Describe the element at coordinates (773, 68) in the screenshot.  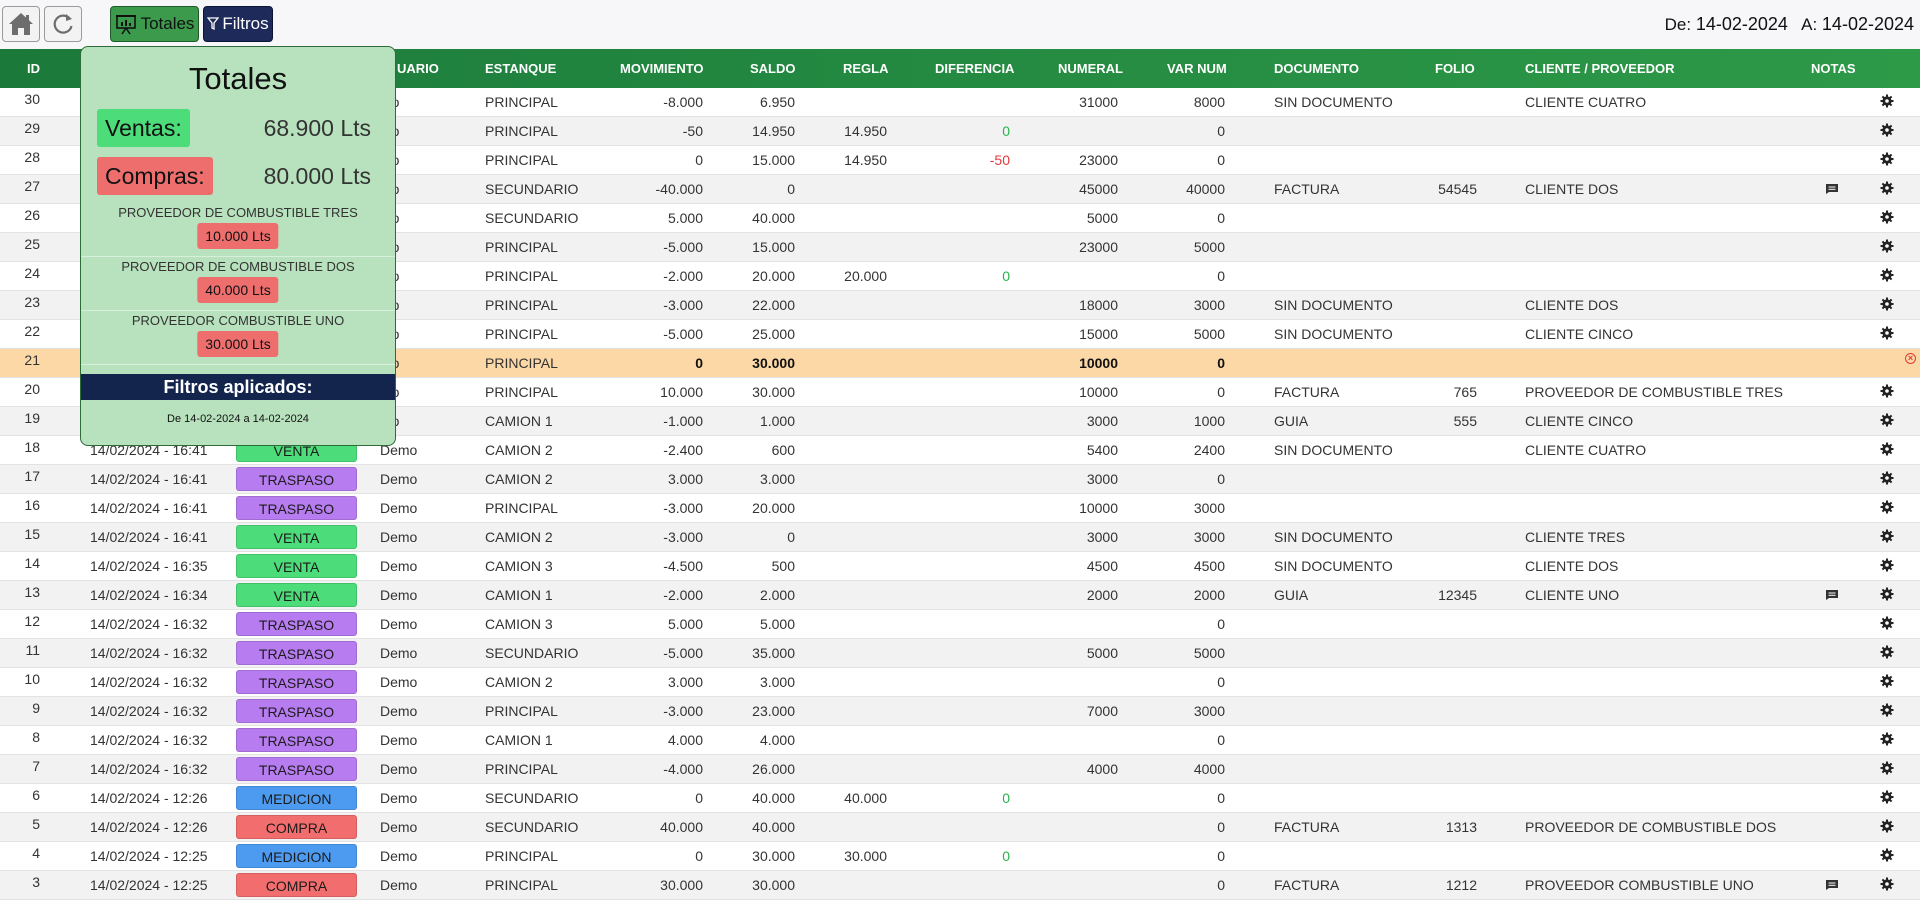
I see `header-saldo: SALDO` at that location.